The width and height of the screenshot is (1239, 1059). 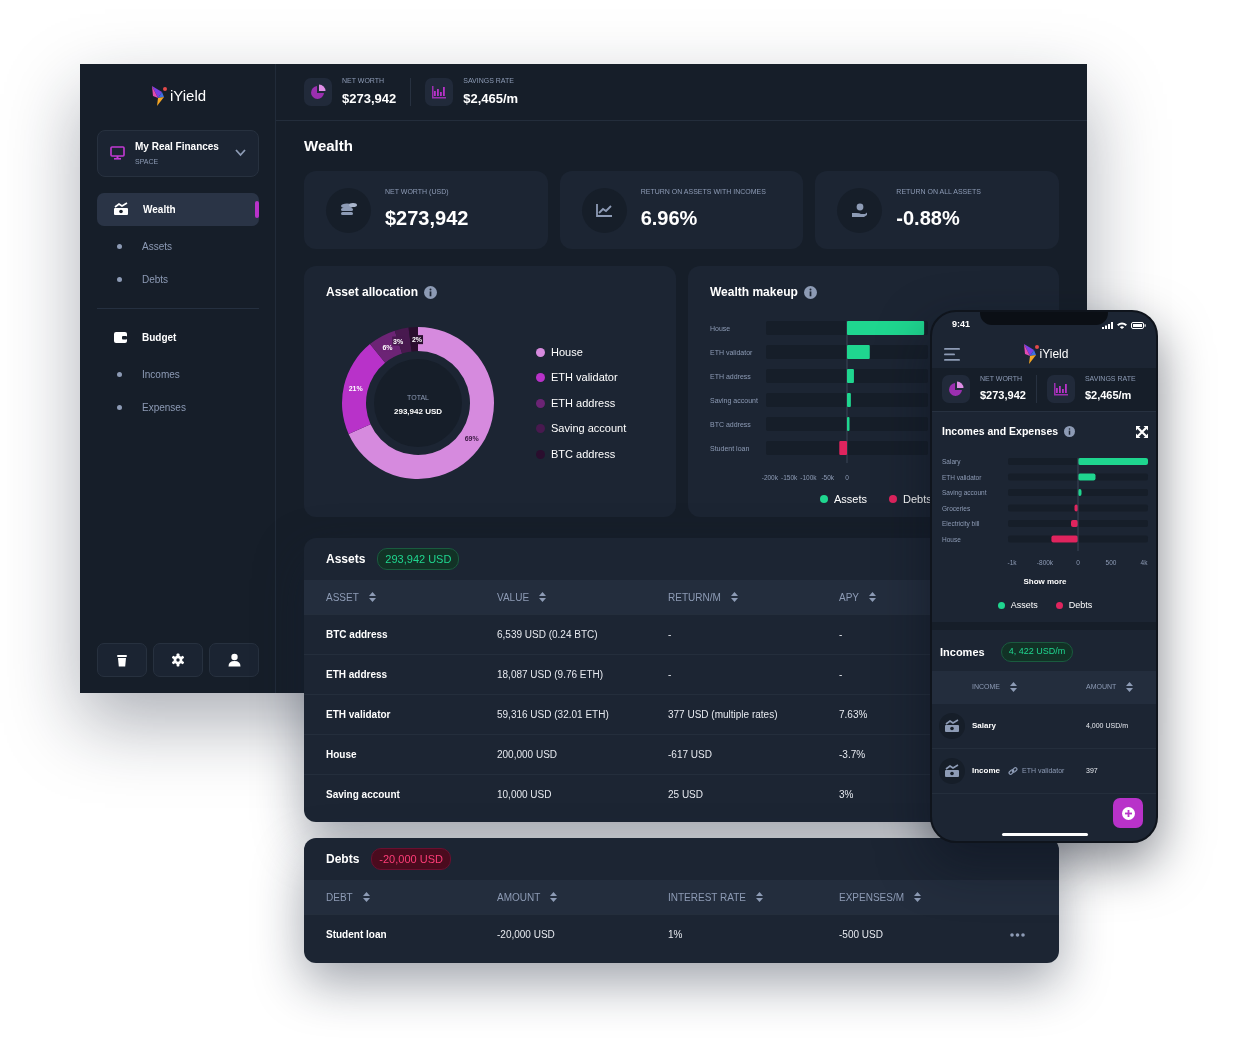 What do you see at coordinates (986, 770) in the screenshot?
I see `income-name: Income` at bounding box center [986, 770].